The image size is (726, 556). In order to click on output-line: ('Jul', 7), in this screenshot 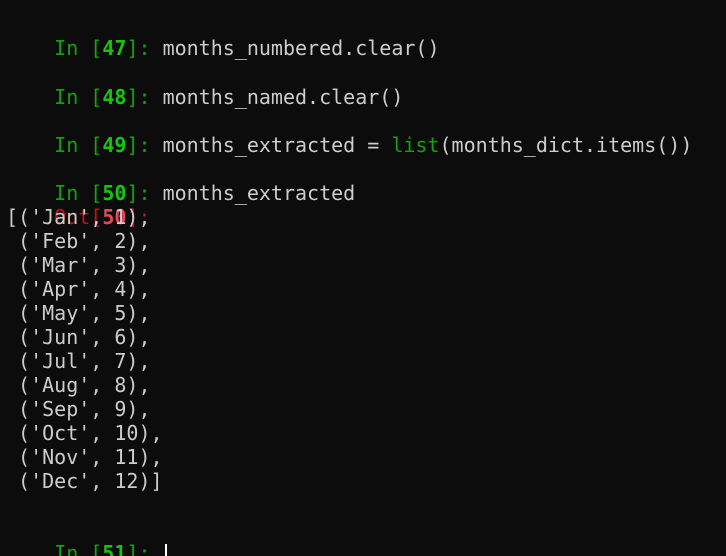, I will do `click(78, 361)`.